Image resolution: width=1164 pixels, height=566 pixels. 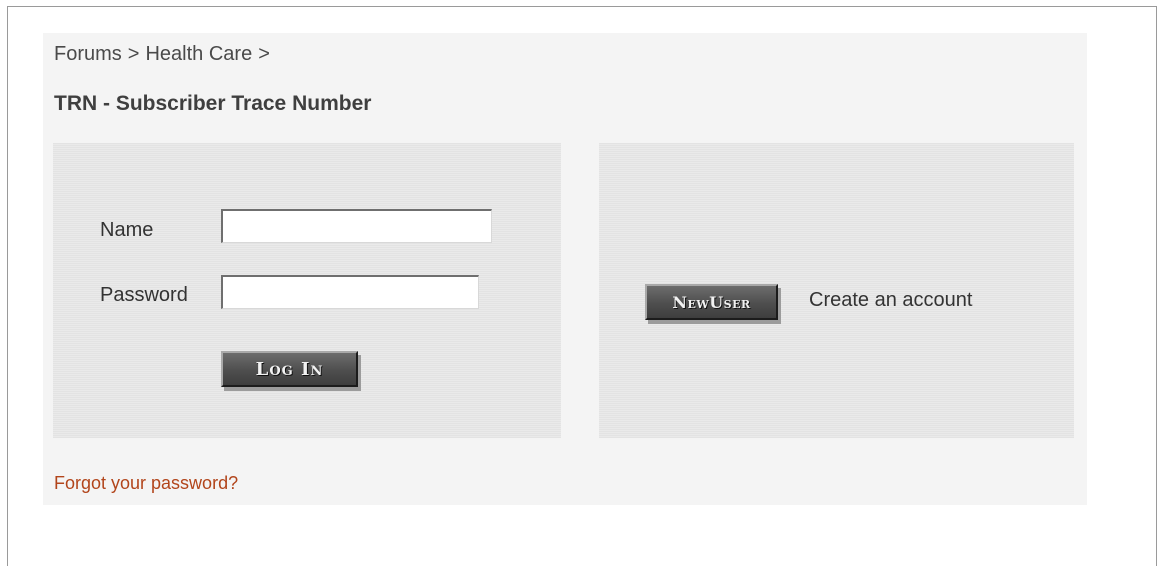 I want to click on login-button: Log In, so click(x=289, y=369).